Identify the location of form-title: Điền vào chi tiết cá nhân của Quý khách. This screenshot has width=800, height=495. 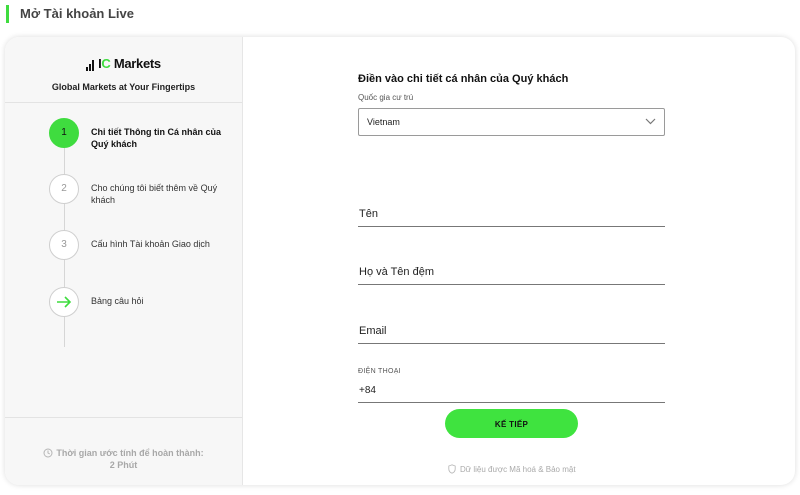
(463, 79).